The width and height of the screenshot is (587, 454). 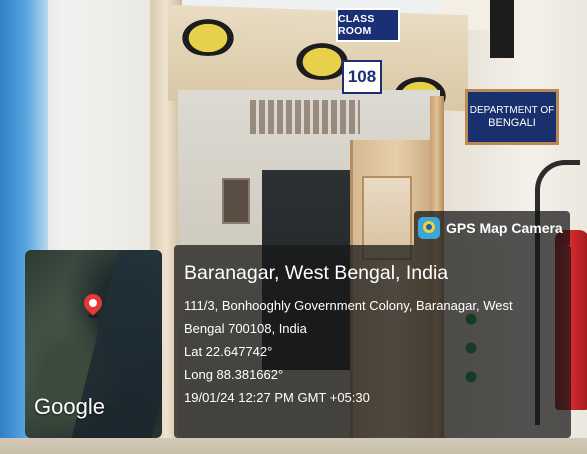 I want to click on floor, so click(x=293, y=446).